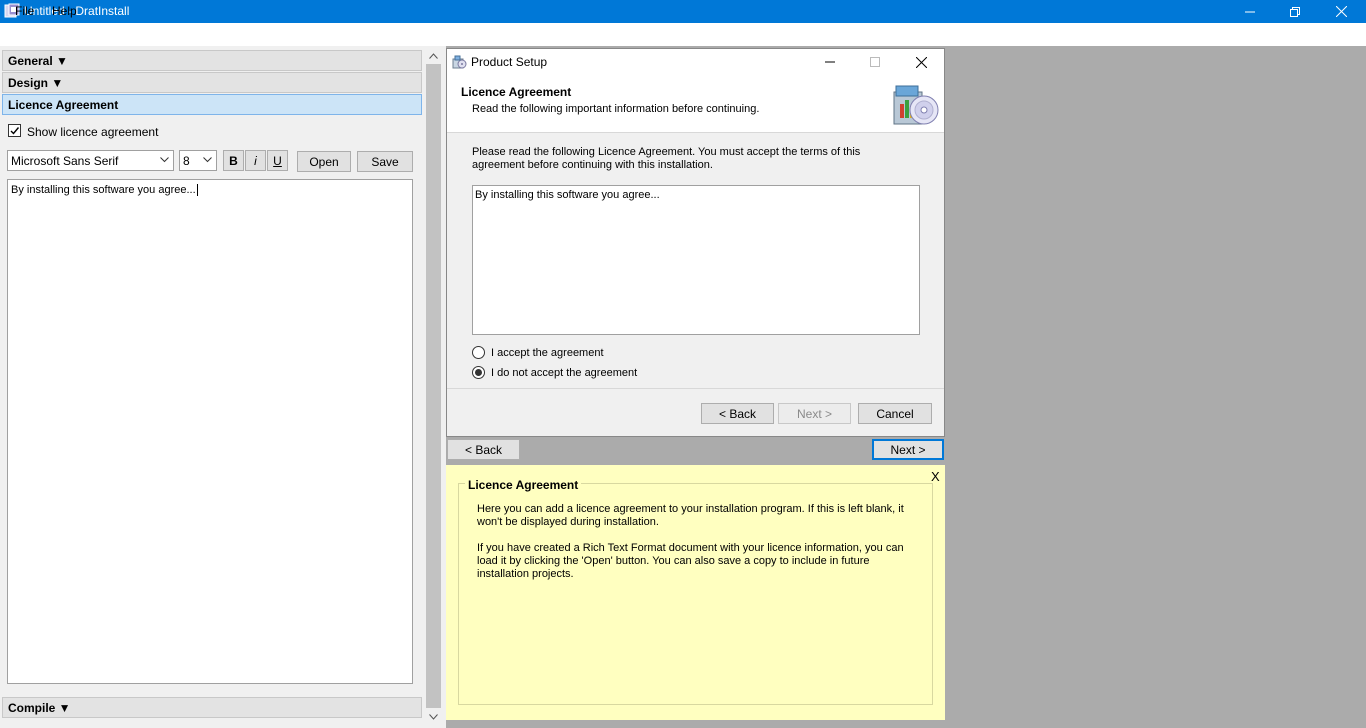  I want to click on restore-icon, so click(1295, 11).